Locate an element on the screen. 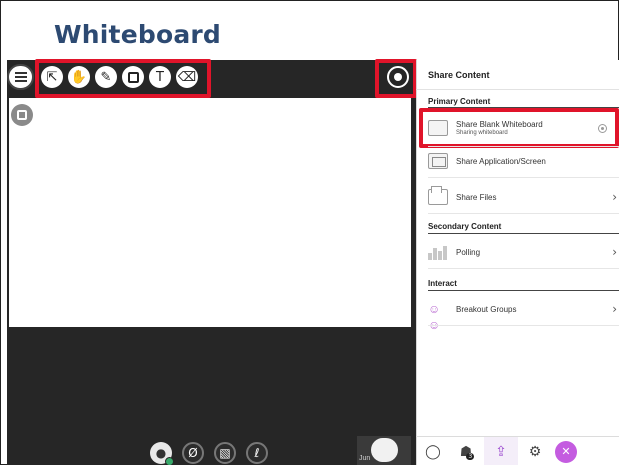 The image size is (619, 465). hand-icon: ✋ is located at coordinates (79, 77).